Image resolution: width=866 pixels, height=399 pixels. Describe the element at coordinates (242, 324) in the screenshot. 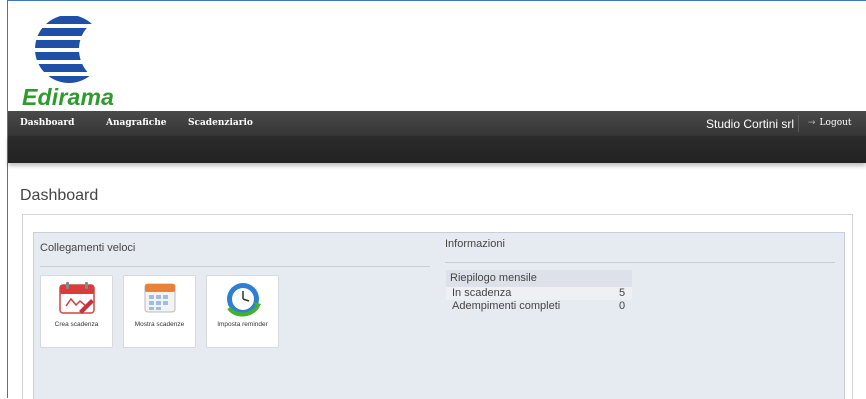

I see `tile-label: Imposta reminder` at that location.